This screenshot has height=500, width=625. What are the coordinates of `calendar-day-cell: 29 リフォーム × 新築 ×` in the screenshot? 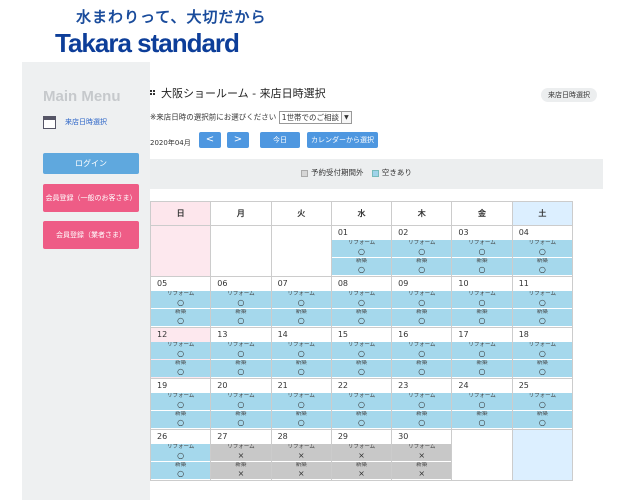 It's located at (361, 455).